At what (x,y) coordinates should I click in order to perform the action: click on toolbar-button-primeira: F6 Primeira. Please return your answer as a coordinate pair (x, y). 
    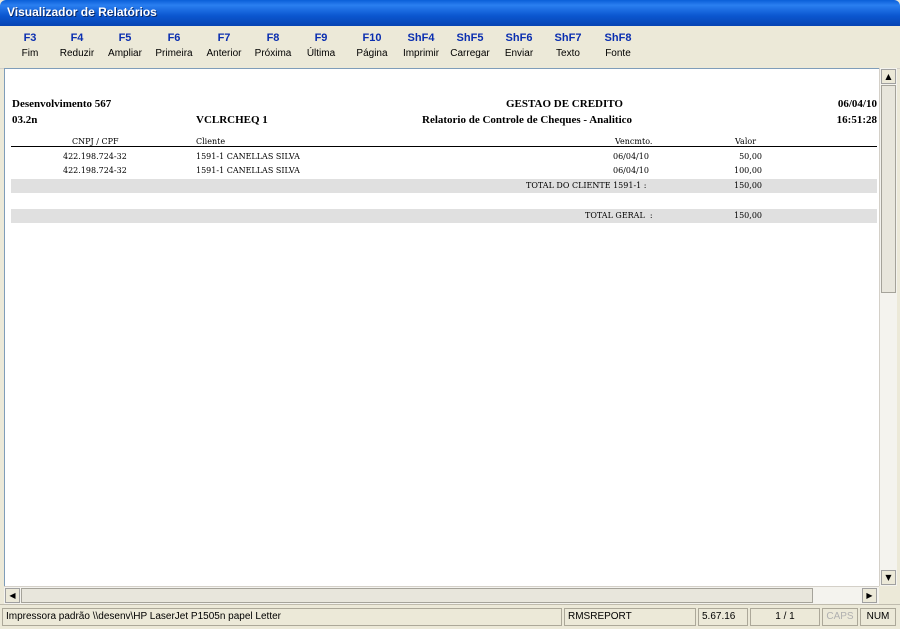
    Looking at the image, I should click on (174, 46).